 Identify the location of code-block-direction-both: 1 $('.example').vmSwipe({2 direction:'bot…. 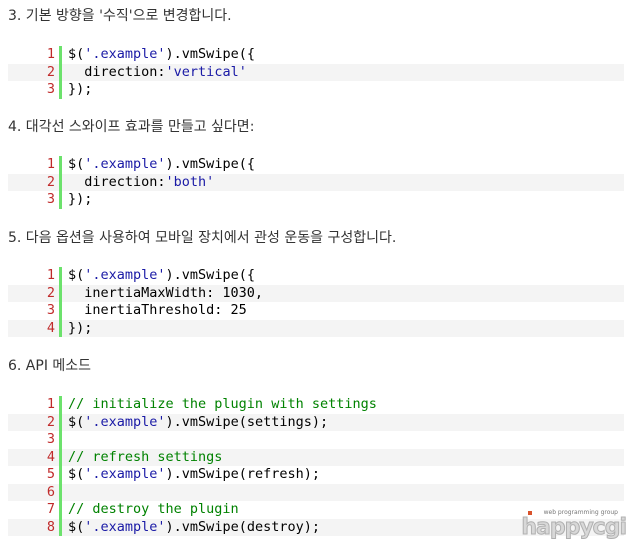
(316, 182).